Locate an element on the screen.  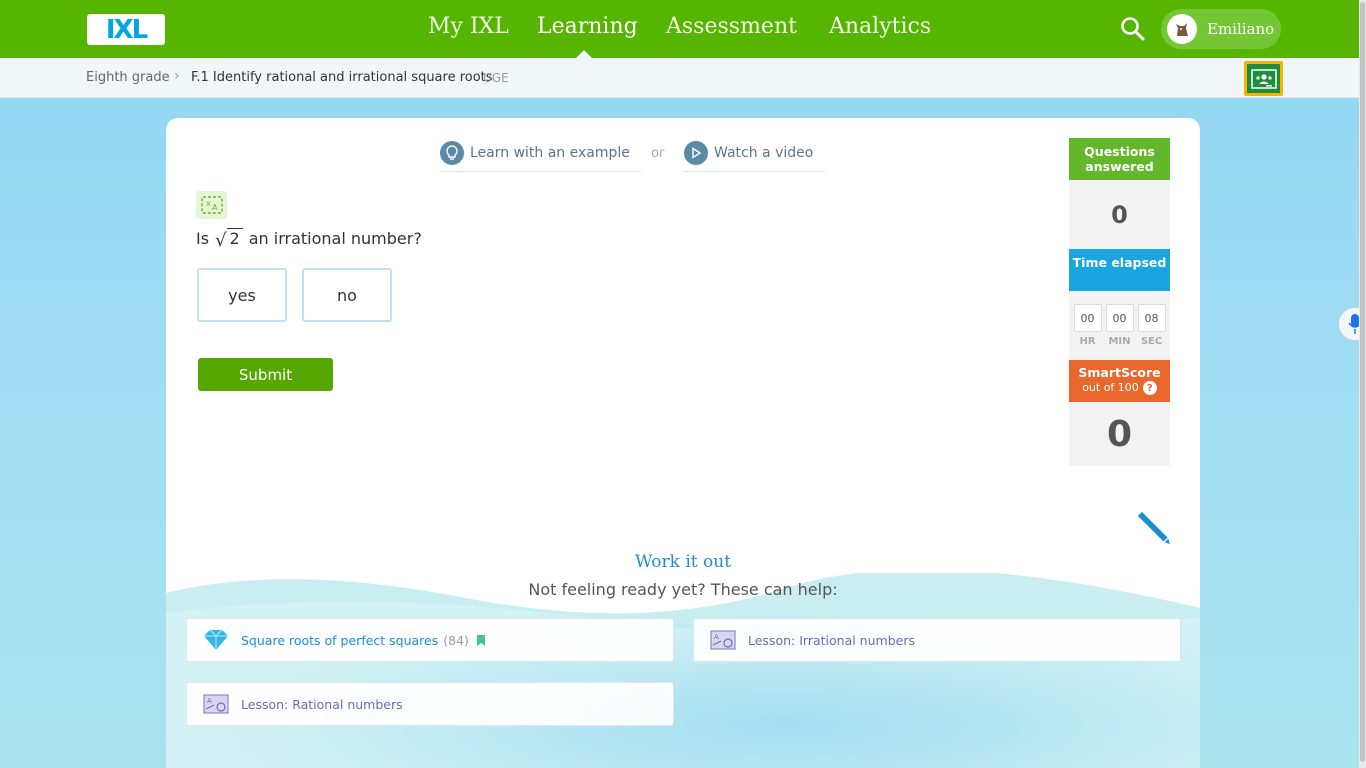
time-elapsed-label: Time elapsed is located at coordinates (1119, 270).